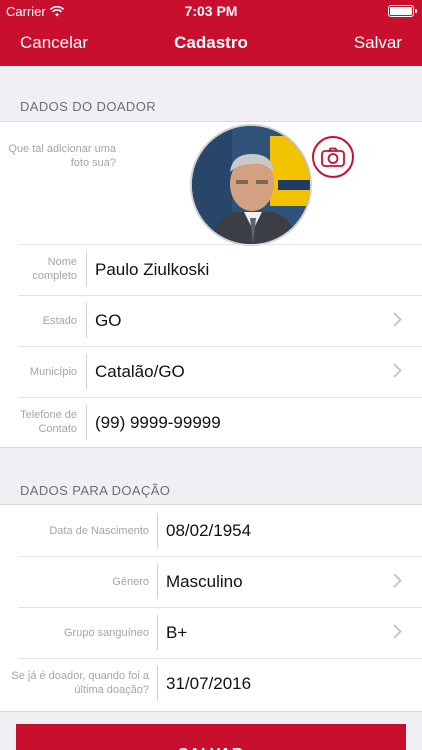 This screenshot has width=422, height=750. Describe the element at coordinates (211, 737) in the screenshot. I see `save-button: SALVAR` at that location.